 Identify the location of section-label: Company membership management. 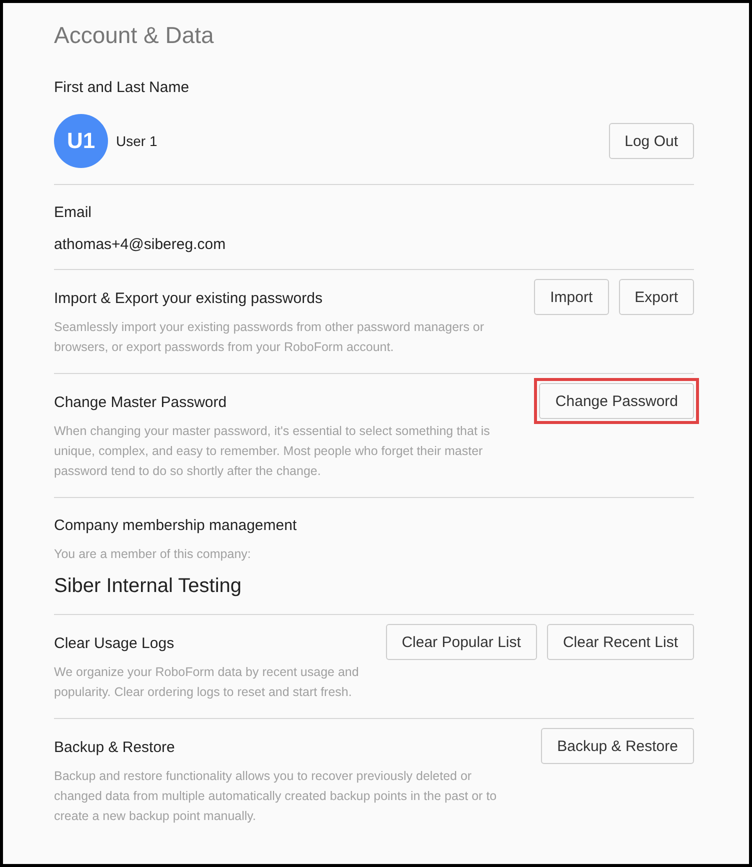
(176, 526).